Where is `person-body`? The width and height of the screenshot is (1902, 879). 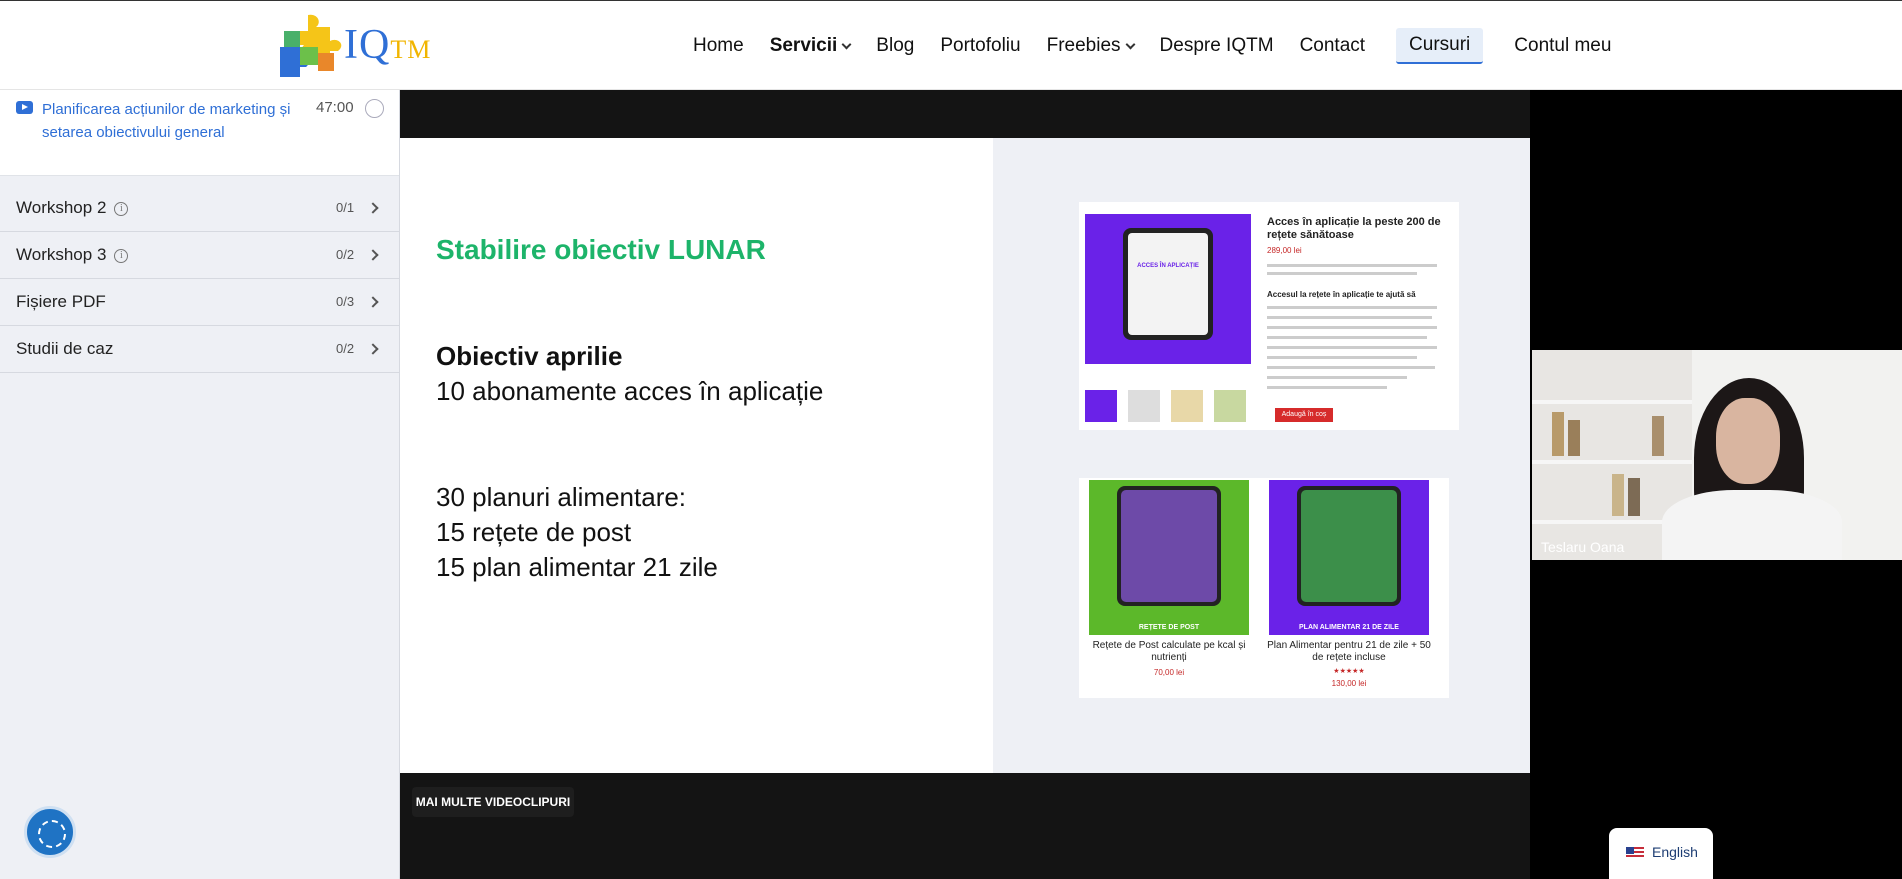 person-body is located at coordinates (1752, 525).